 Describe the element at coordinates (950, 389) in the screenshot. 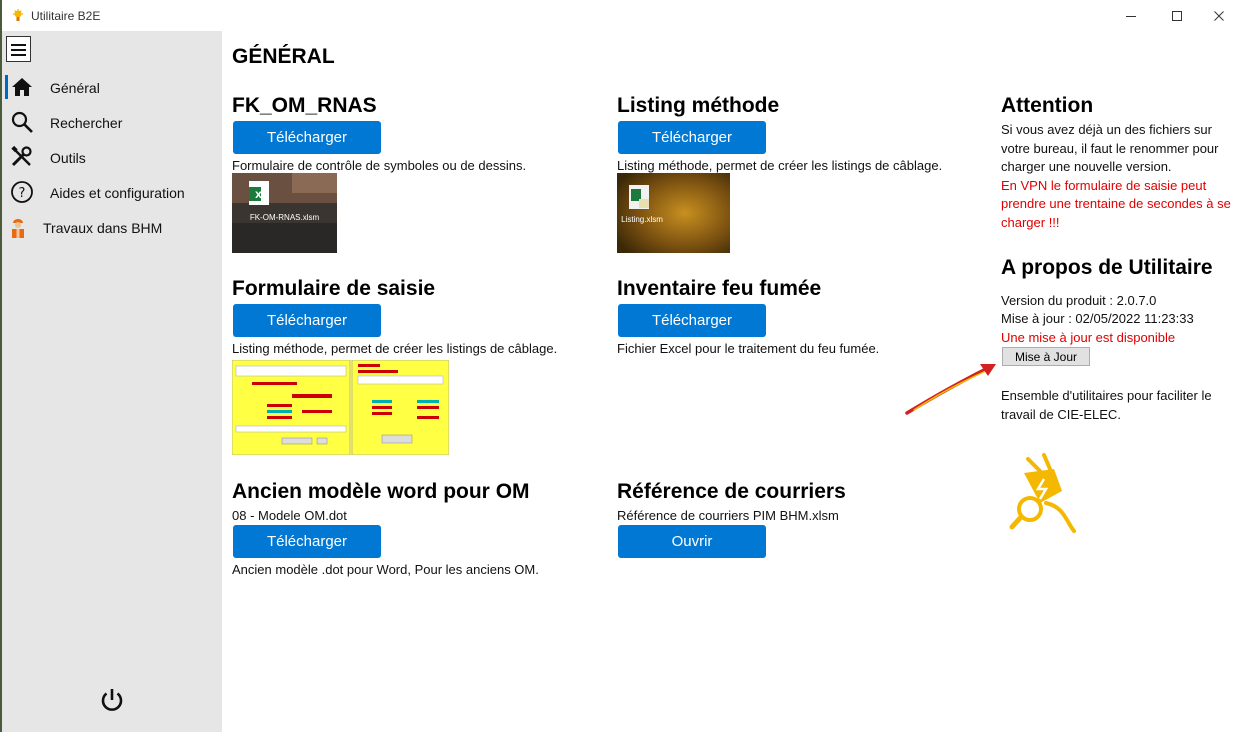

I see `annotation-arrow` at that location.